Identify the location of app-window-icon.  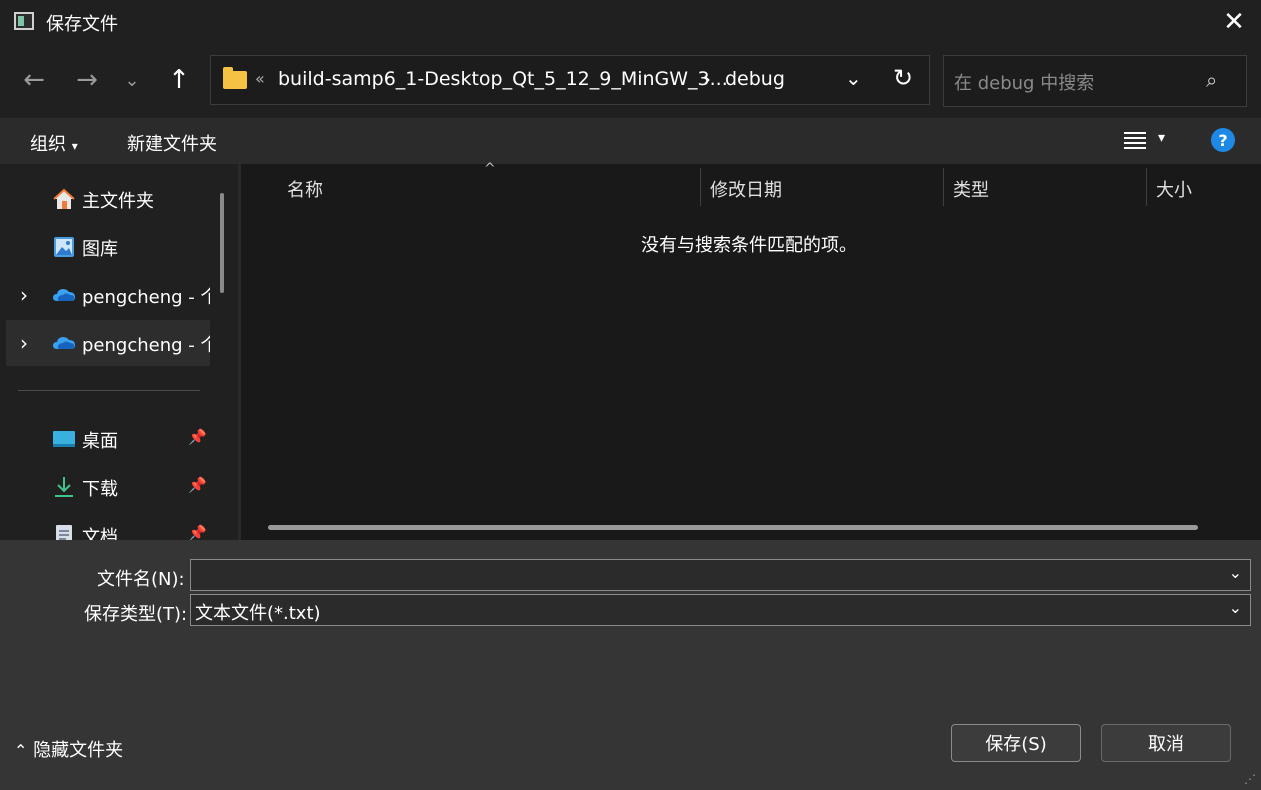
(24, 21).